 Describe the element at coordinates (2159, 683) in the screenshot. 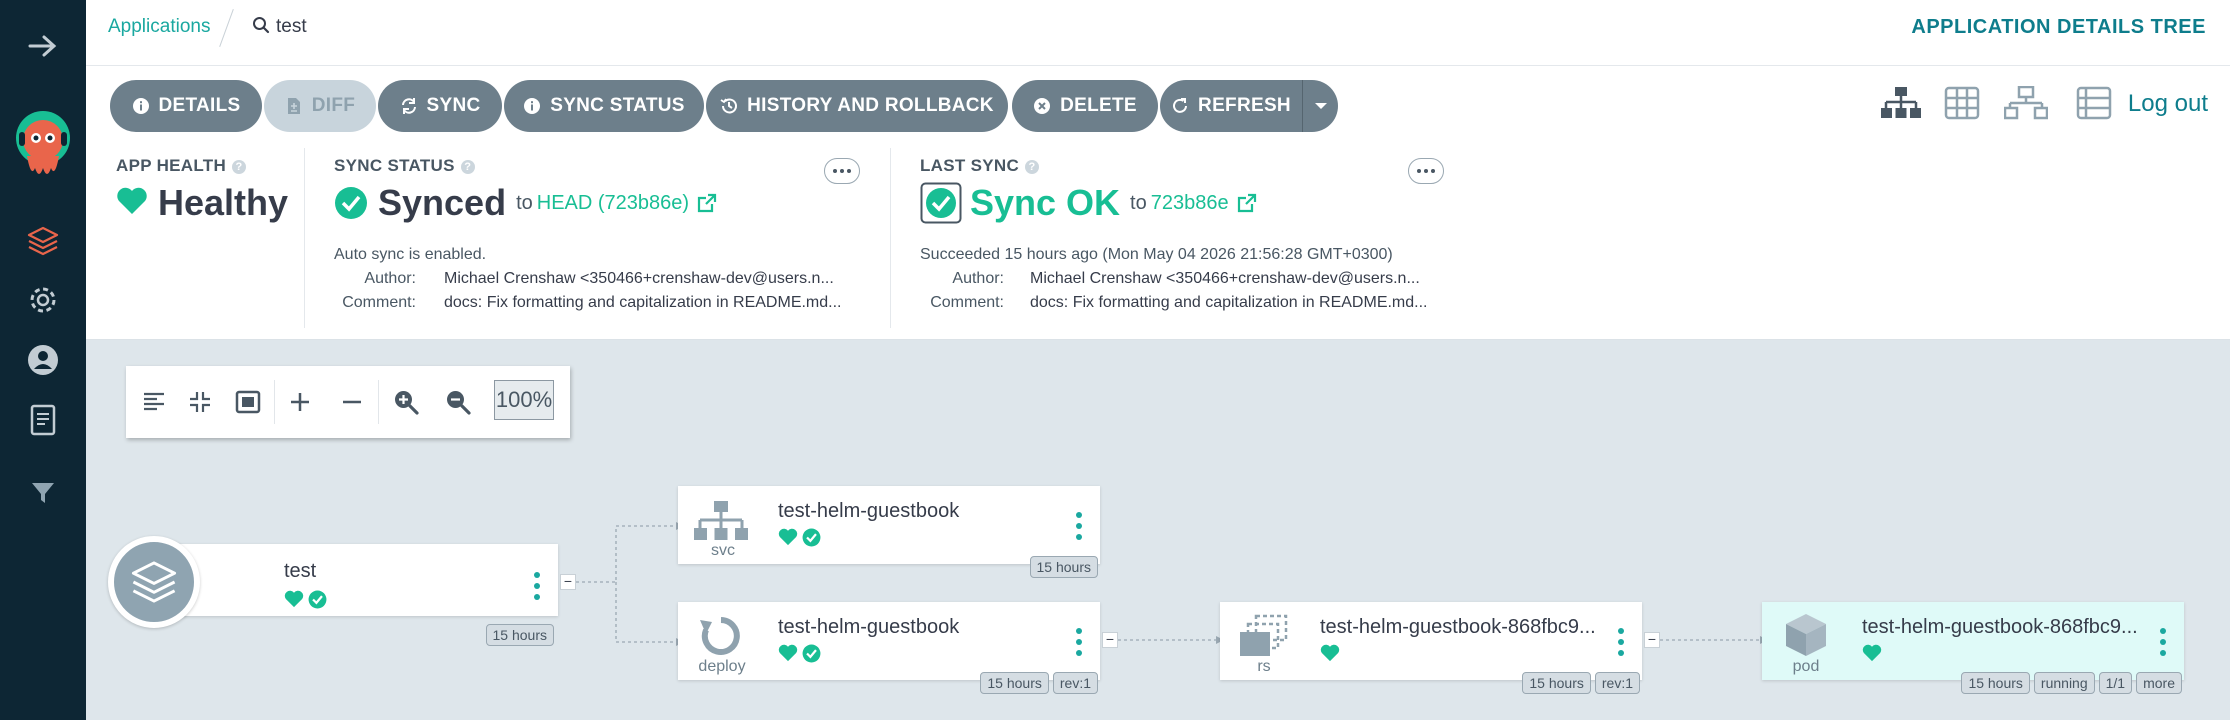

I see `more-tag: more` at that location.